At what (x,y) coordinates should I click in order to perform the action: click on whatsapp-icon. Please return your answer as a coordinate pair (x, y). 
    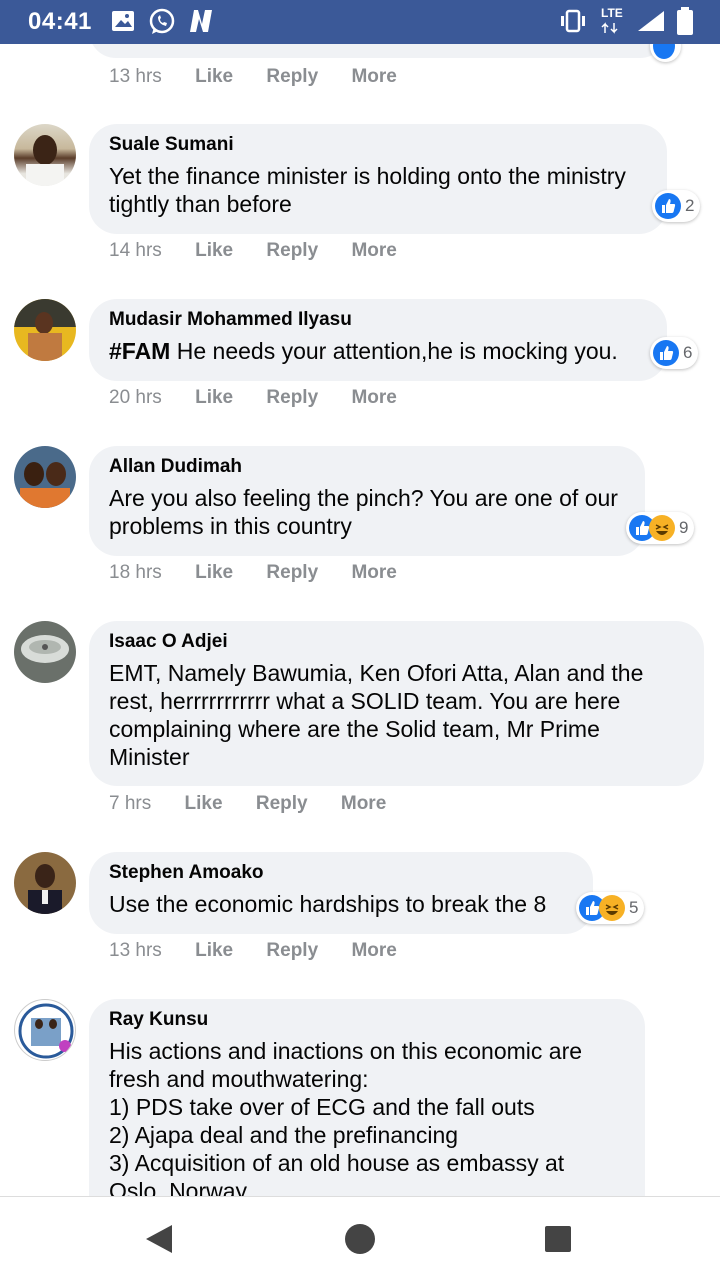
    Looking at the image, I should click on (162, 21).